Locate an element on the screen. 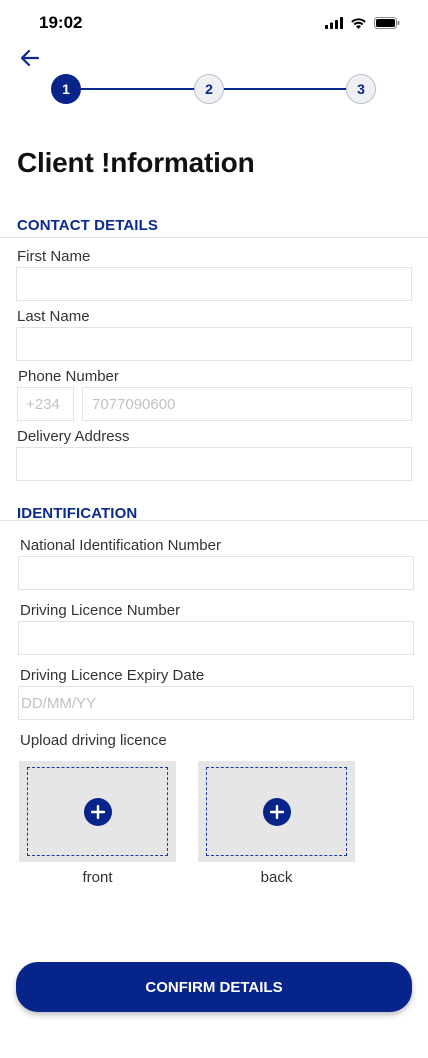 This screenshot has height=1058, width=428. page-title: Client !nformation is located at coordinates (136, 162).